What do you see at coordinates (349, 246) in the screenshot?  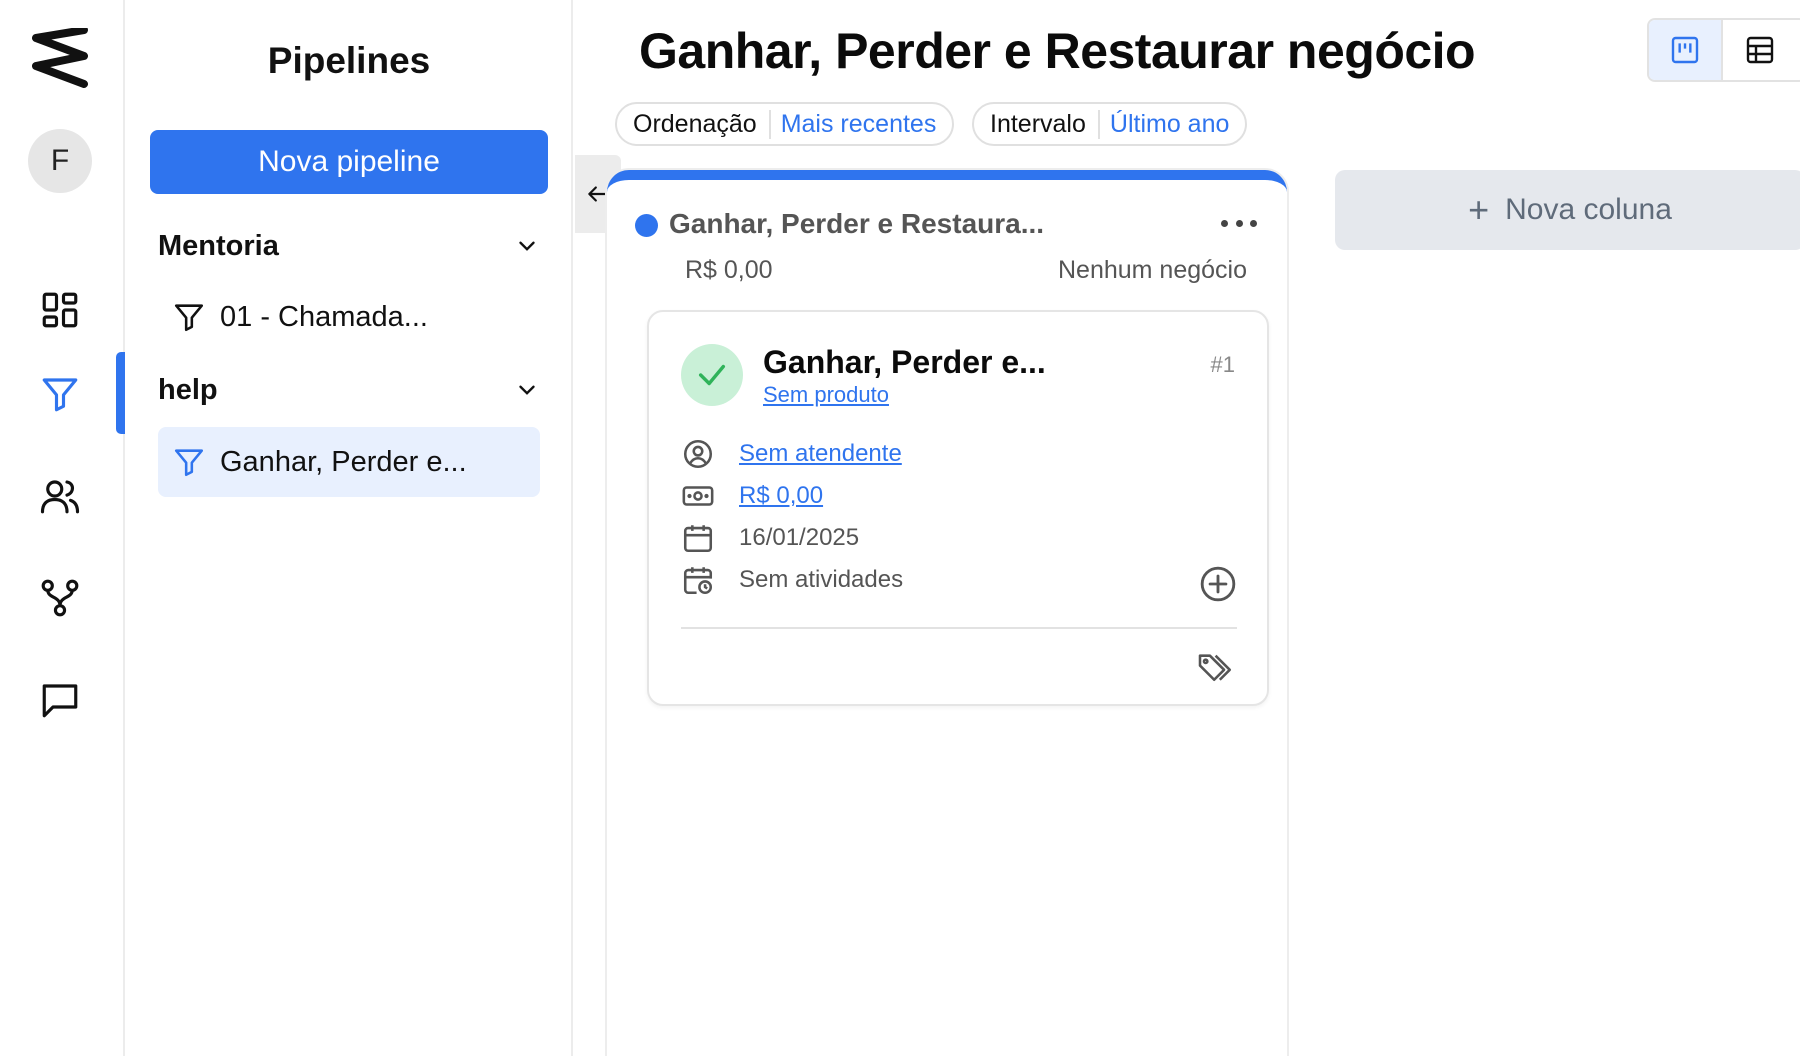 I see `group-mentoria: Mentoria` at bounding box center [349, 246].